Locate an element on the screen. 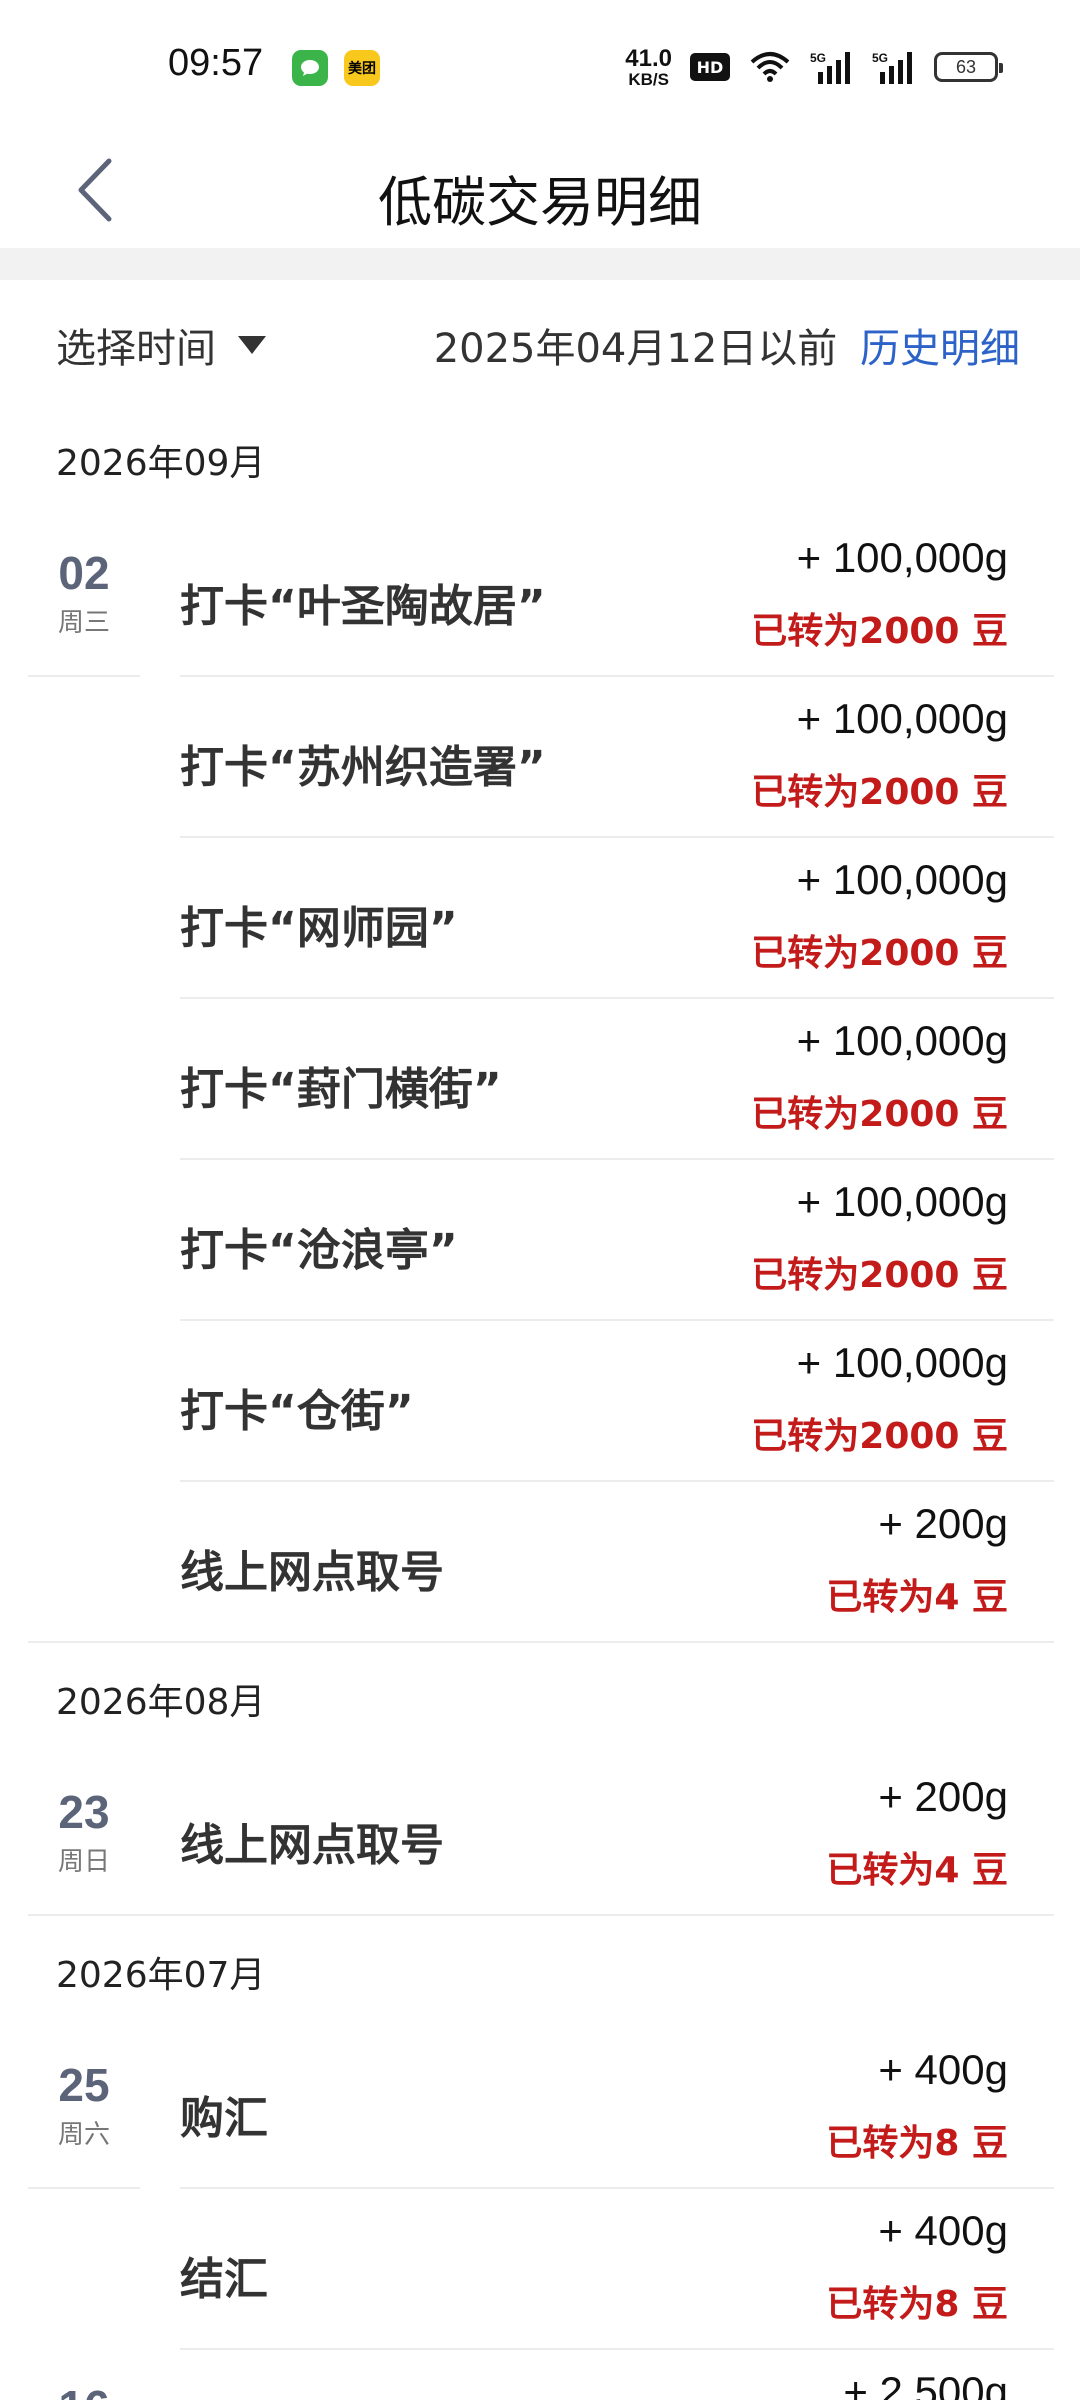 Image resolution: width=1080 pixels, height=2400 pixels. status-time: 09:57 is located at coordinates (216, 63).